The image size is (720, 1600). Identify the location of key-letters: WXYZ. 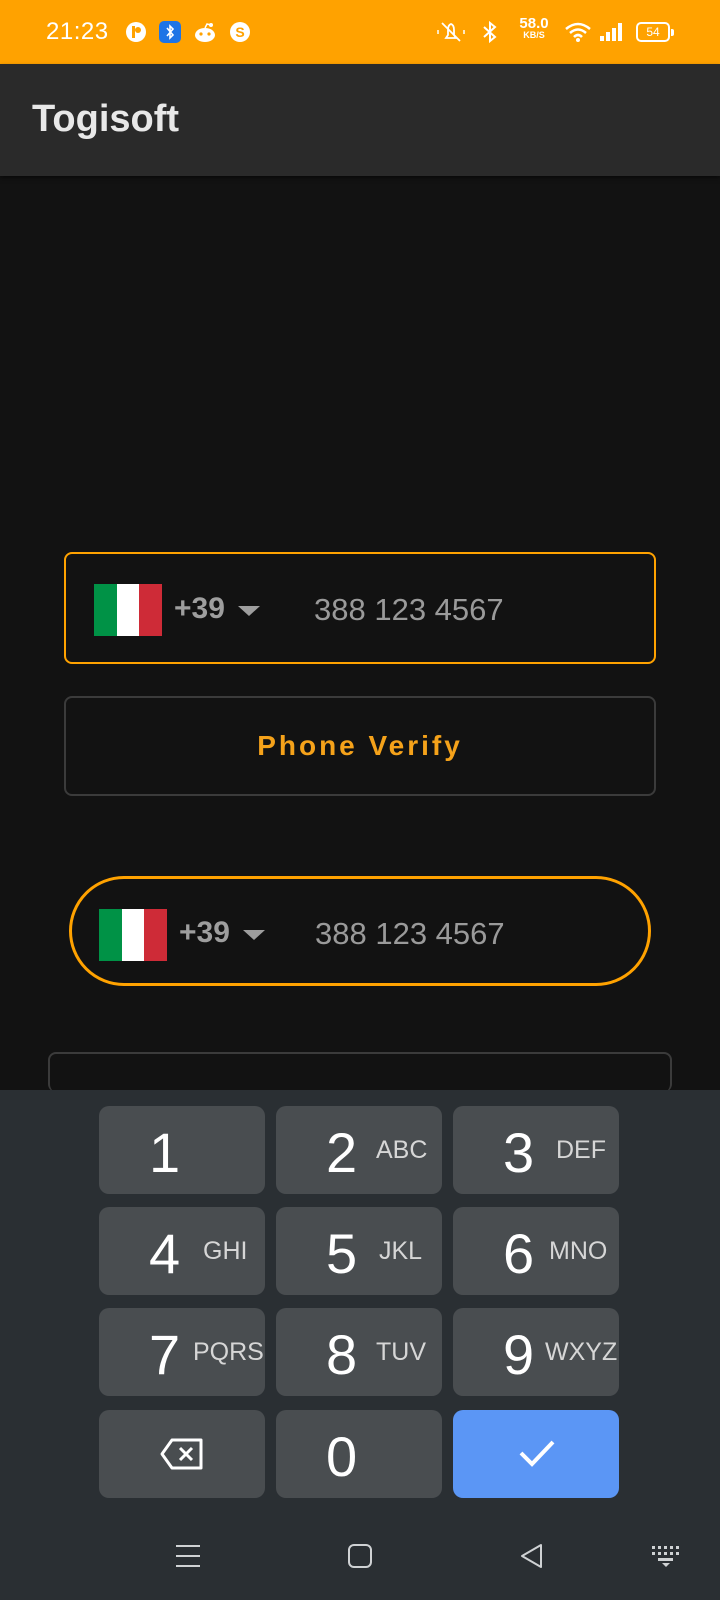
(581, 1352).